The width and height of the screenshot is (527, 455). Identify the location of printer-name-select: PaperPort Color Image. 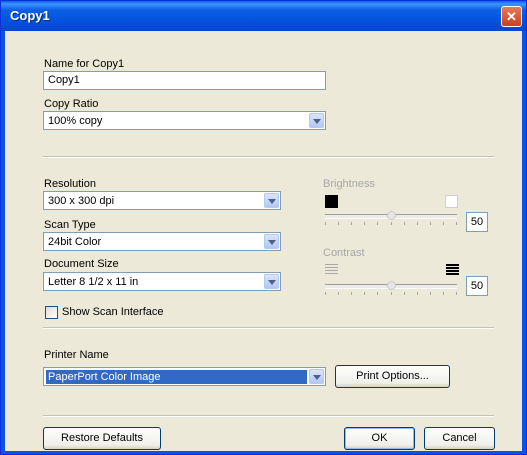
(184, 376).